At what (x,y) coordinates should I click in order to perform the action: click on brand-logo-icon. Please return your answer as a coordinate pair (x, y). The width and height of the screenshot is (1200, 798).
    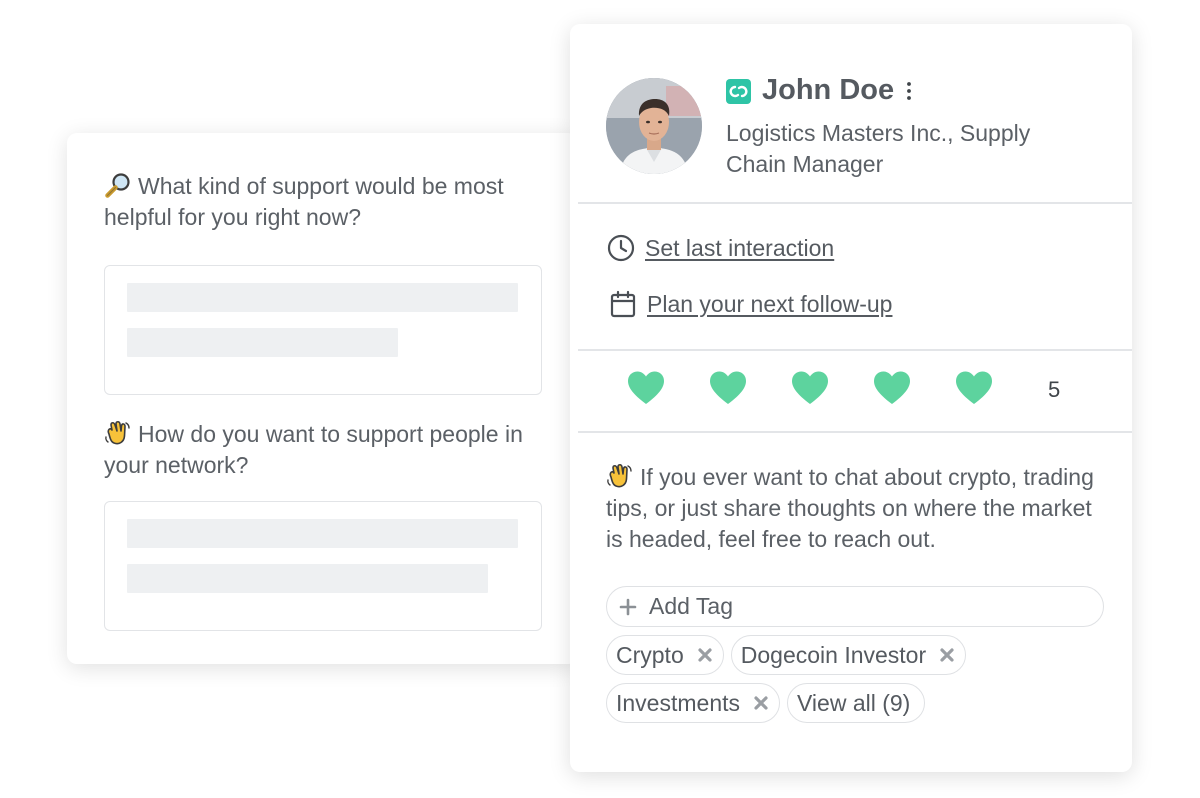
    Looking at the image, I should click on (738, 91).